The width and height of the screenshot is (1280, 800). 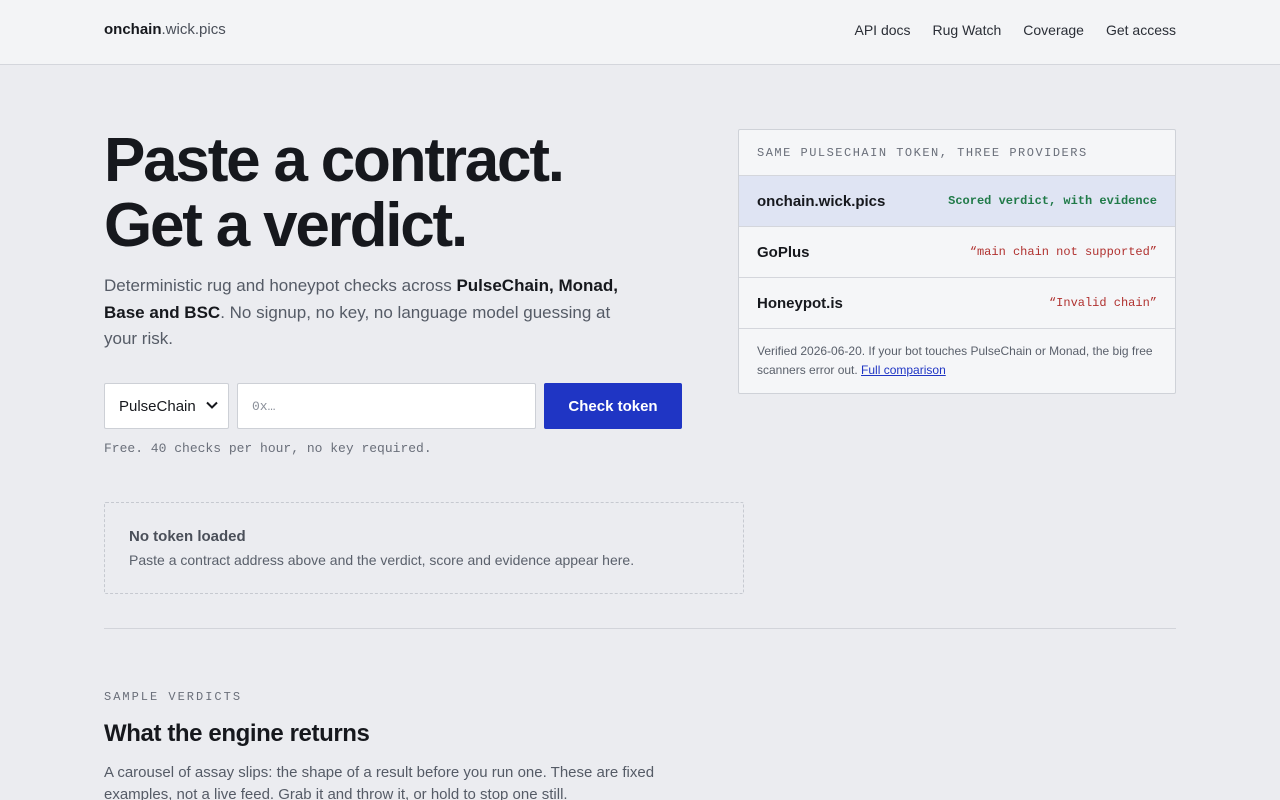 I want to click on nav-rug-watch: Rug Watch, so click(x=967, y=30).